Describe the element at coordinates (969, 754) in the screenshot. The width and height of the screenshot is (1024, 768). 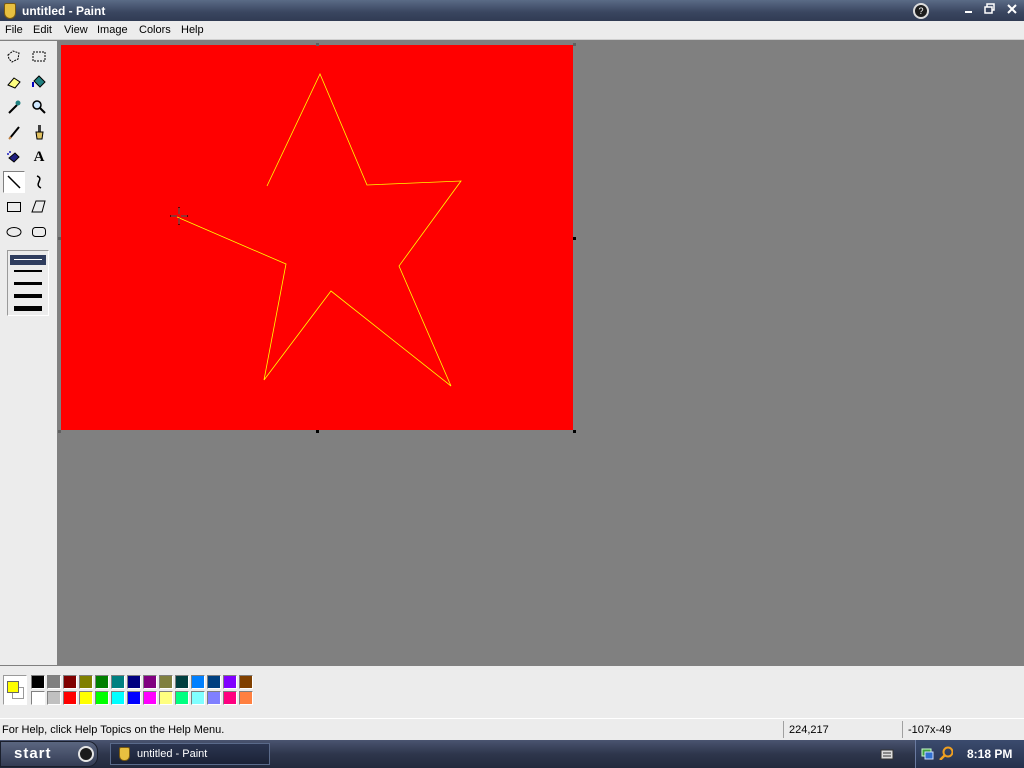
I see `system-tray: 8:18 PM` at that location.